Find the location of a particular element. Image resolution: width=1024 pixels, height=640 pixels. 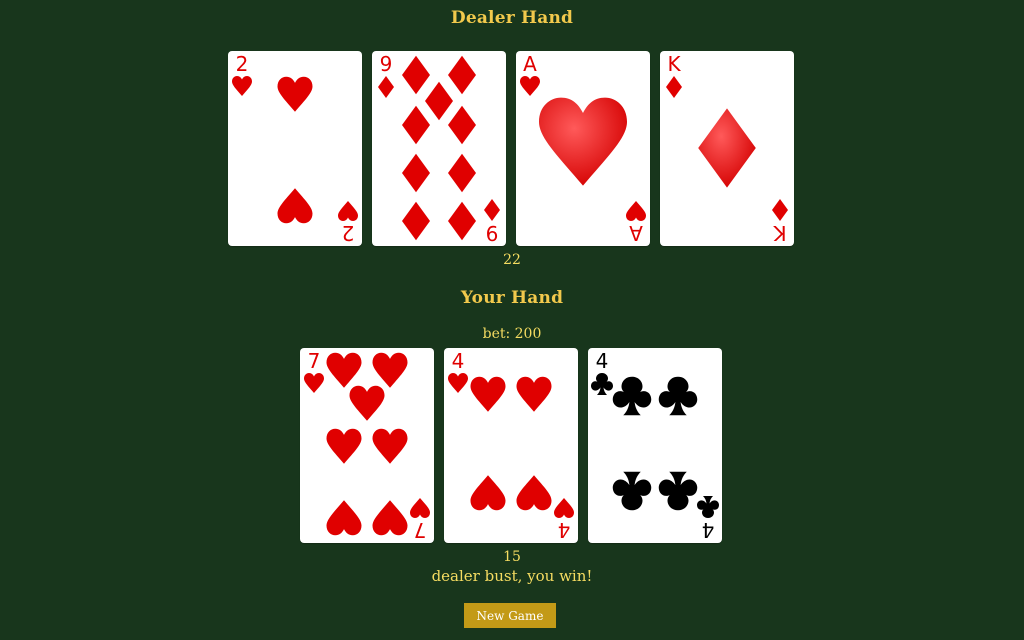

dealer-card-4: KK is located at coordinates (727, 148).